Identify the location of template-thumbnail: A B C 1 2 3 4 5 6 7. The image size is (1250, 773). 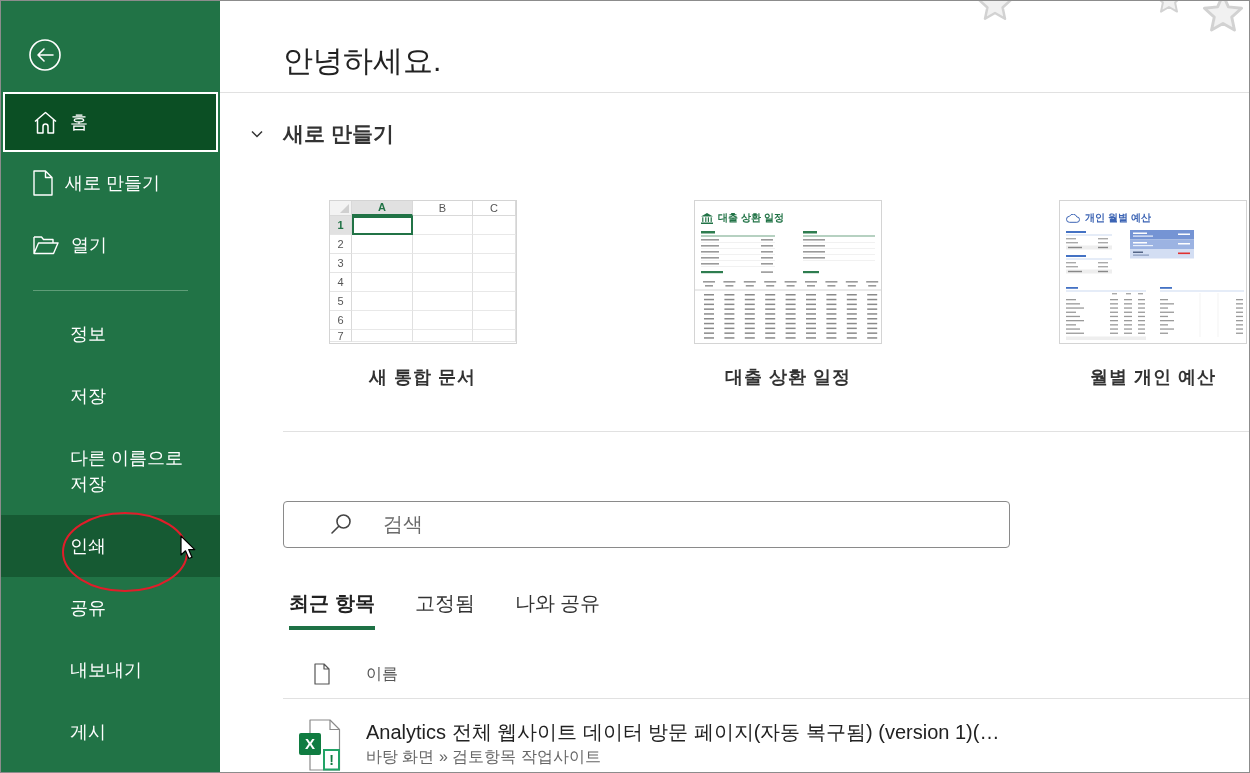
(423, 272).